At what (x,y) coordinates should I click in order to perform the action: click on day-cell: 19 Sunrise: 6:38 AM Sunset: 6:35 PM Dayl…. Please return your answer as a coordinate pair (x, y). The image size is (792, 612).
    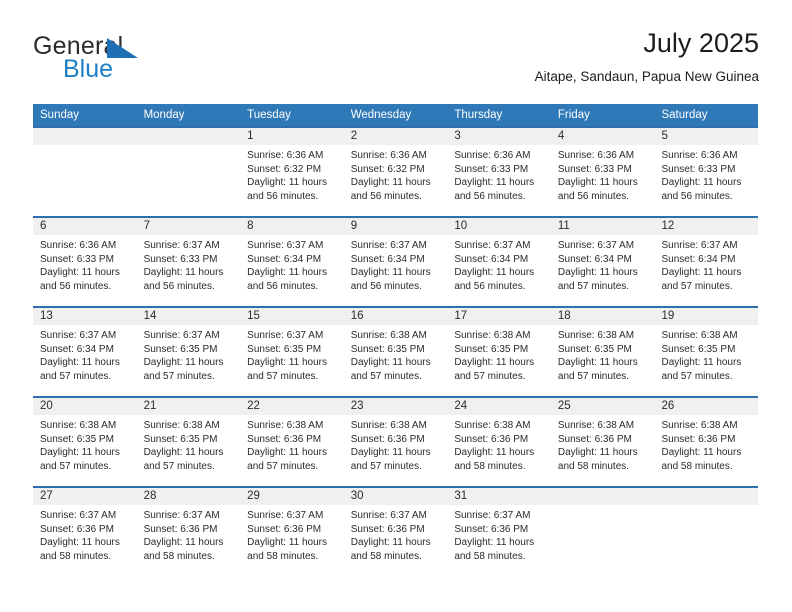
    Looking at the image, I should click on (706, 352).